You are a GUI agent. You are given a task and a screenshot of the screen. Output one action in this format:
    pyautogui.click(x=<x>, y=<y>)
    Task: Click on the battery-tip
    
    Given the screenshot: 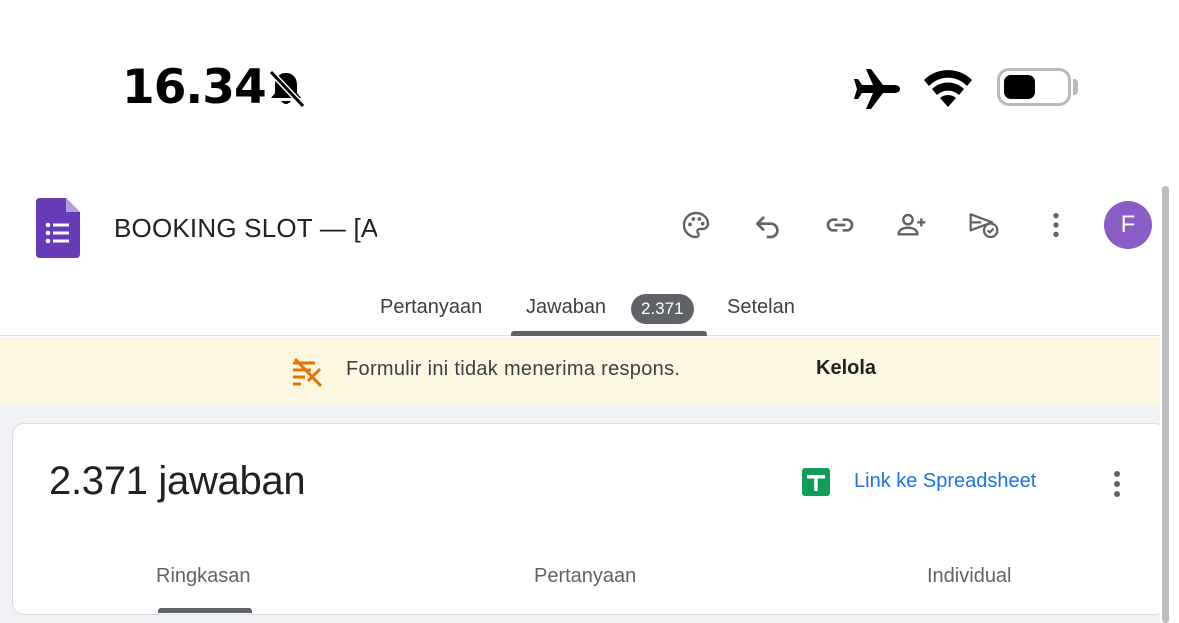 What is the action you would take?
    pyautogui.click(x=1075, y=87)
    